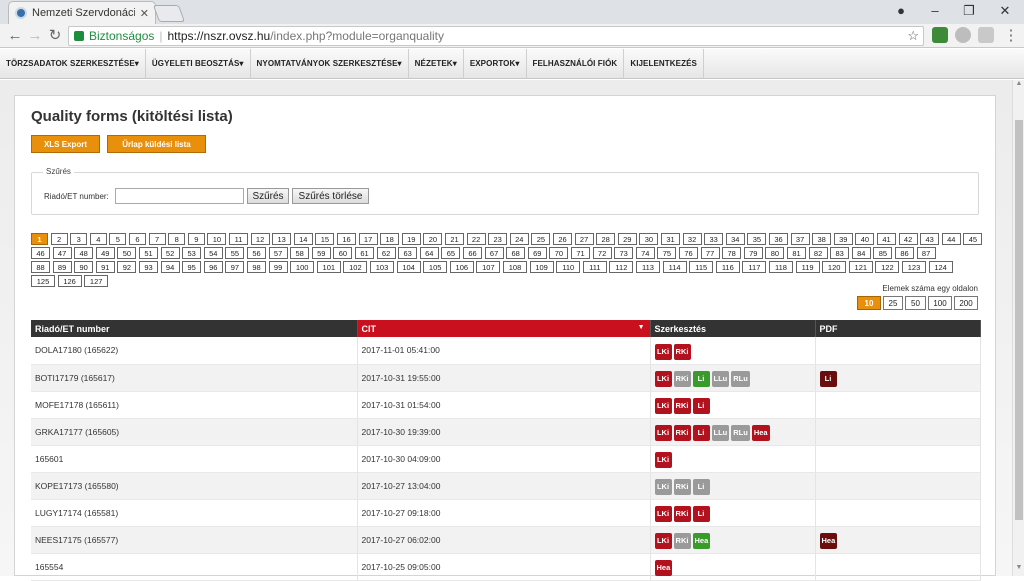 This screenshot has height=581, width=1024. I want to click on page-18-button: 18, so click(390, 239).